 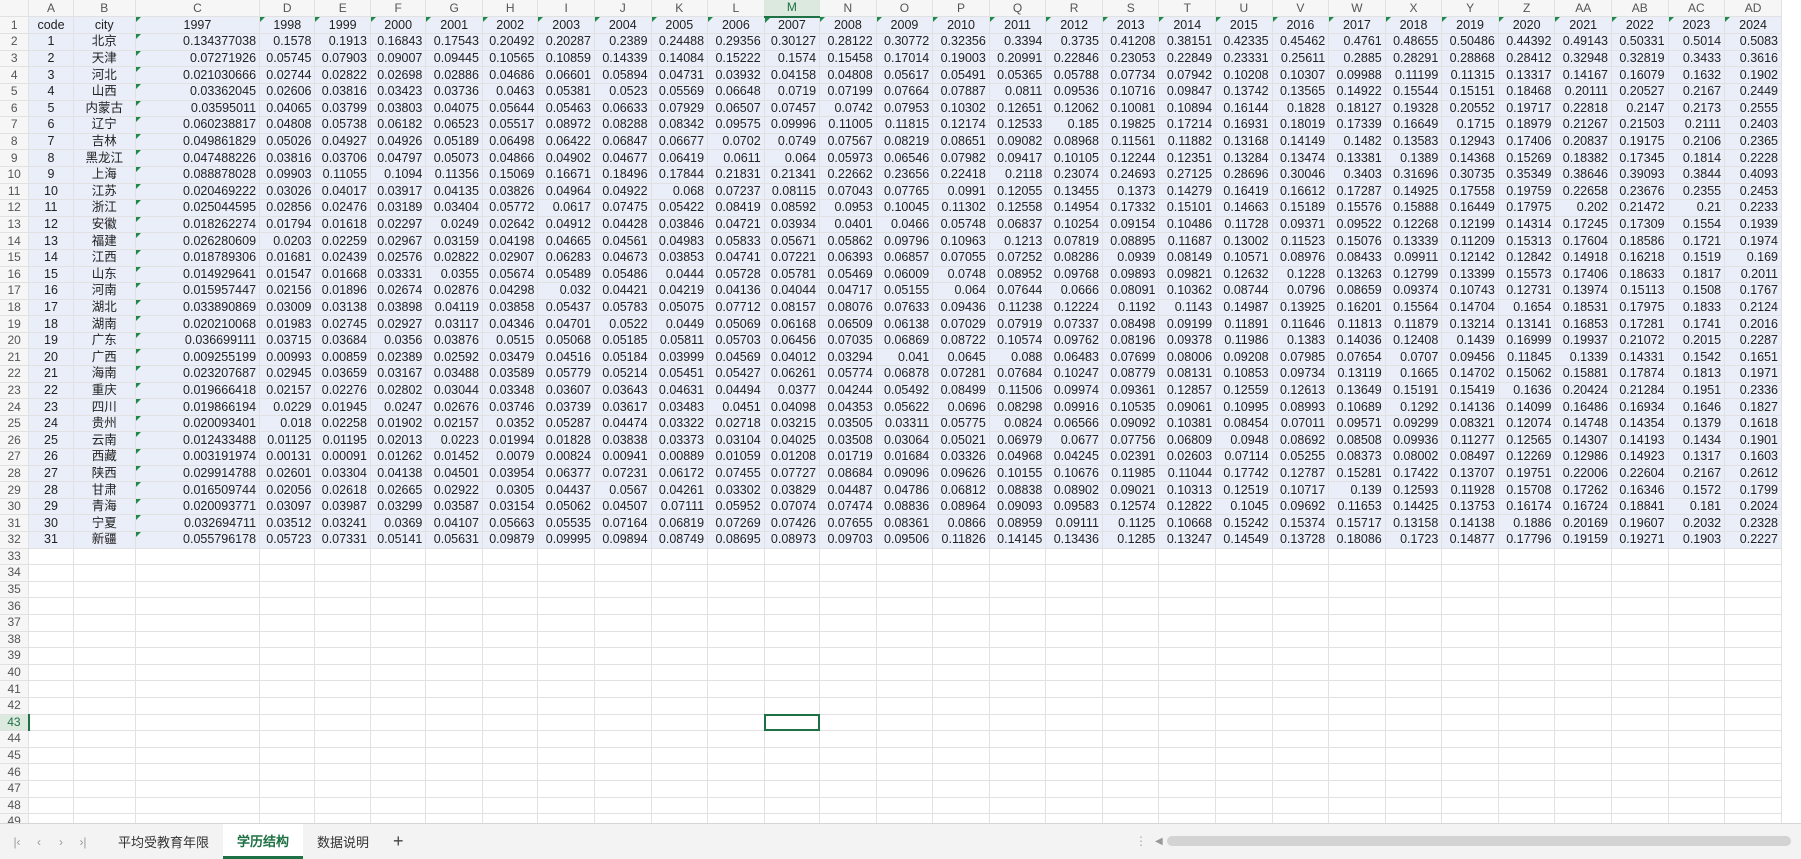 I want to click on data-cell: 0.0229, so click(x=287, y=407).